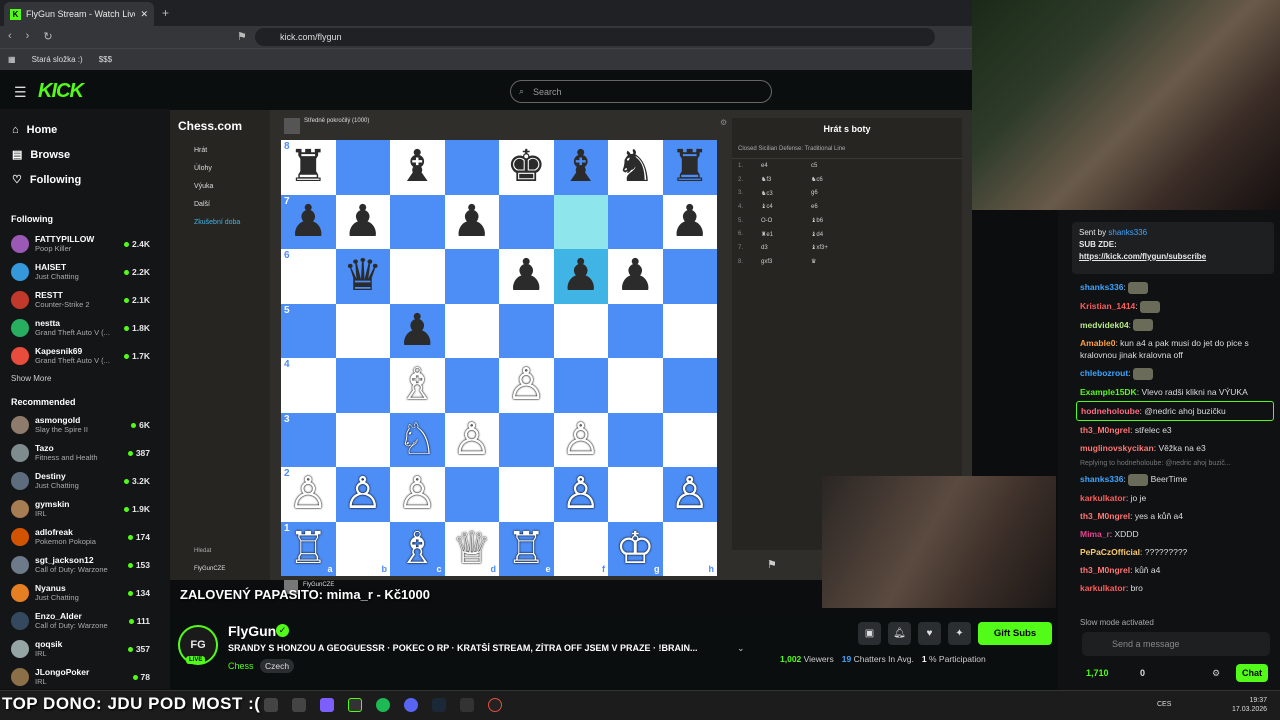 This screenshot has width=1280, height=720. Describe the element at coordinates (471, 548) in the screenshot. I see `board-square: ♕ d` at that location.